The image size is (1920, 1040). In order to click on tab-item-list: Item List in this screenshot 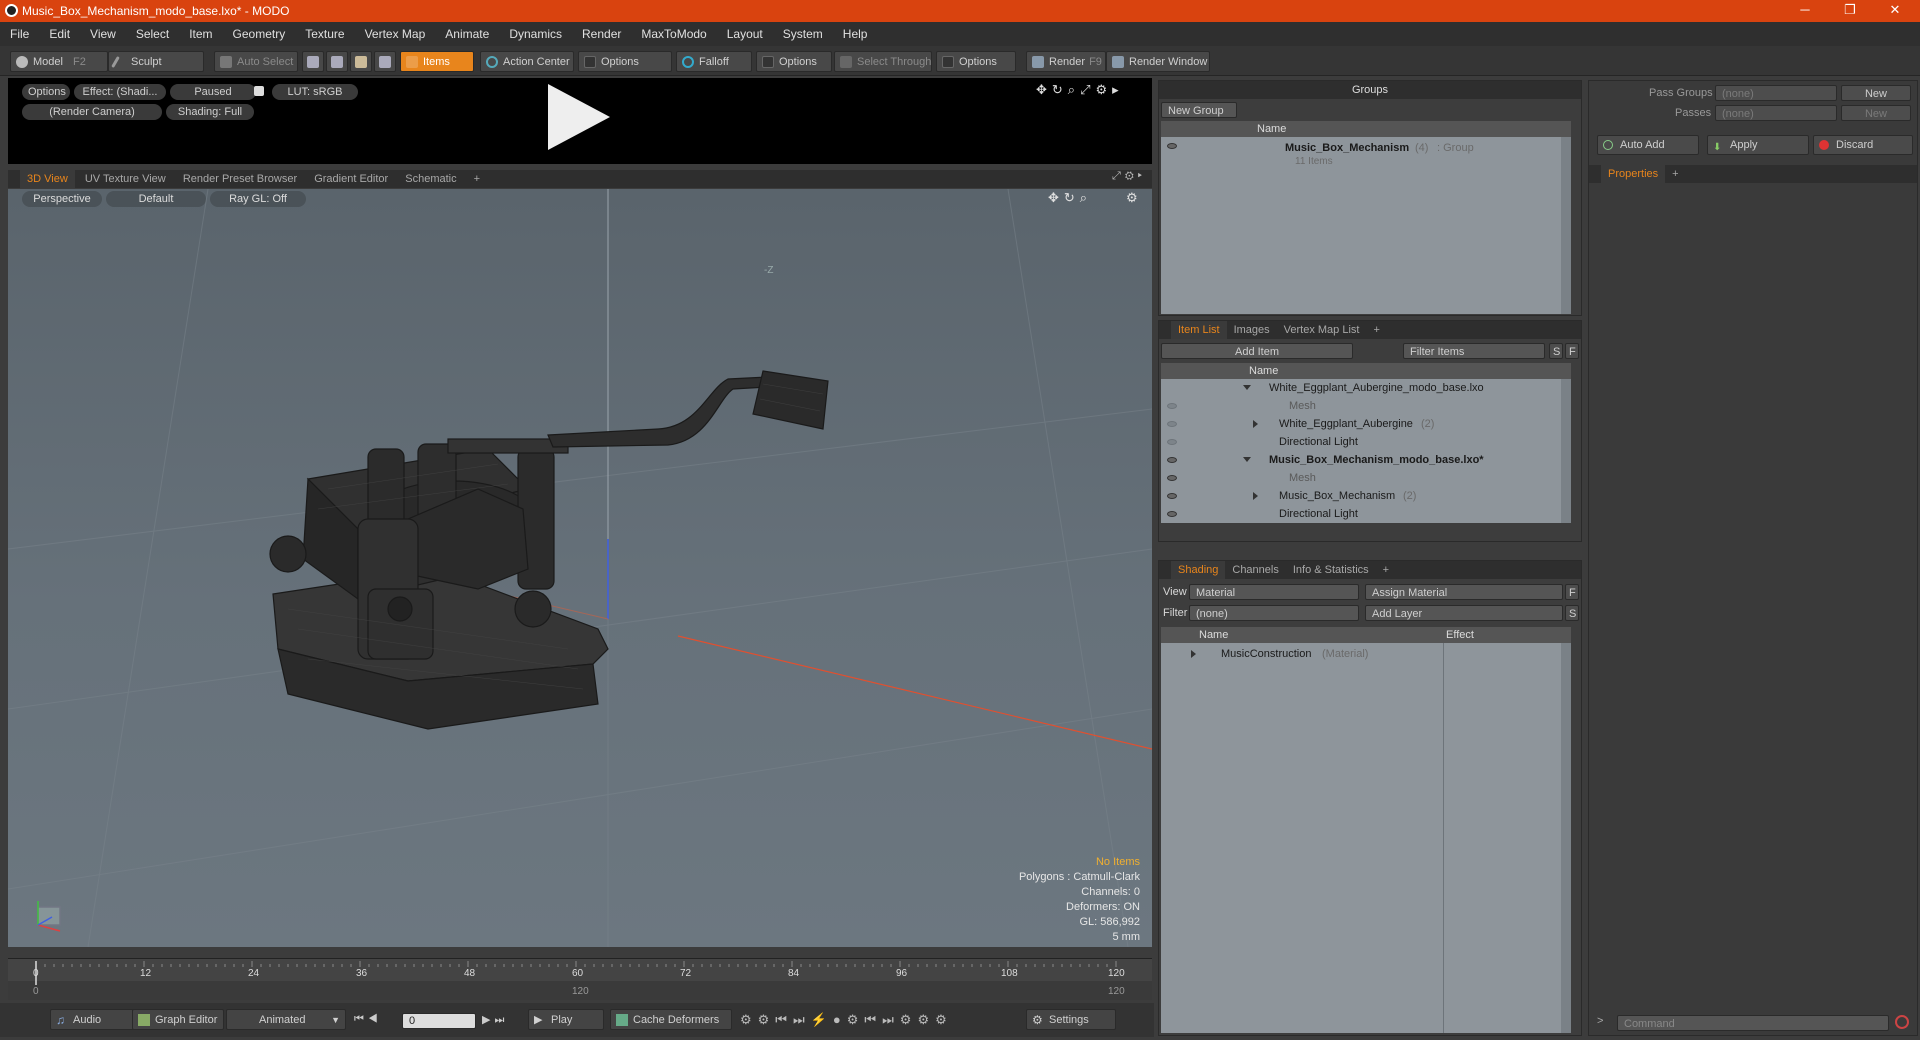, I will do `click(1199, 330)`.